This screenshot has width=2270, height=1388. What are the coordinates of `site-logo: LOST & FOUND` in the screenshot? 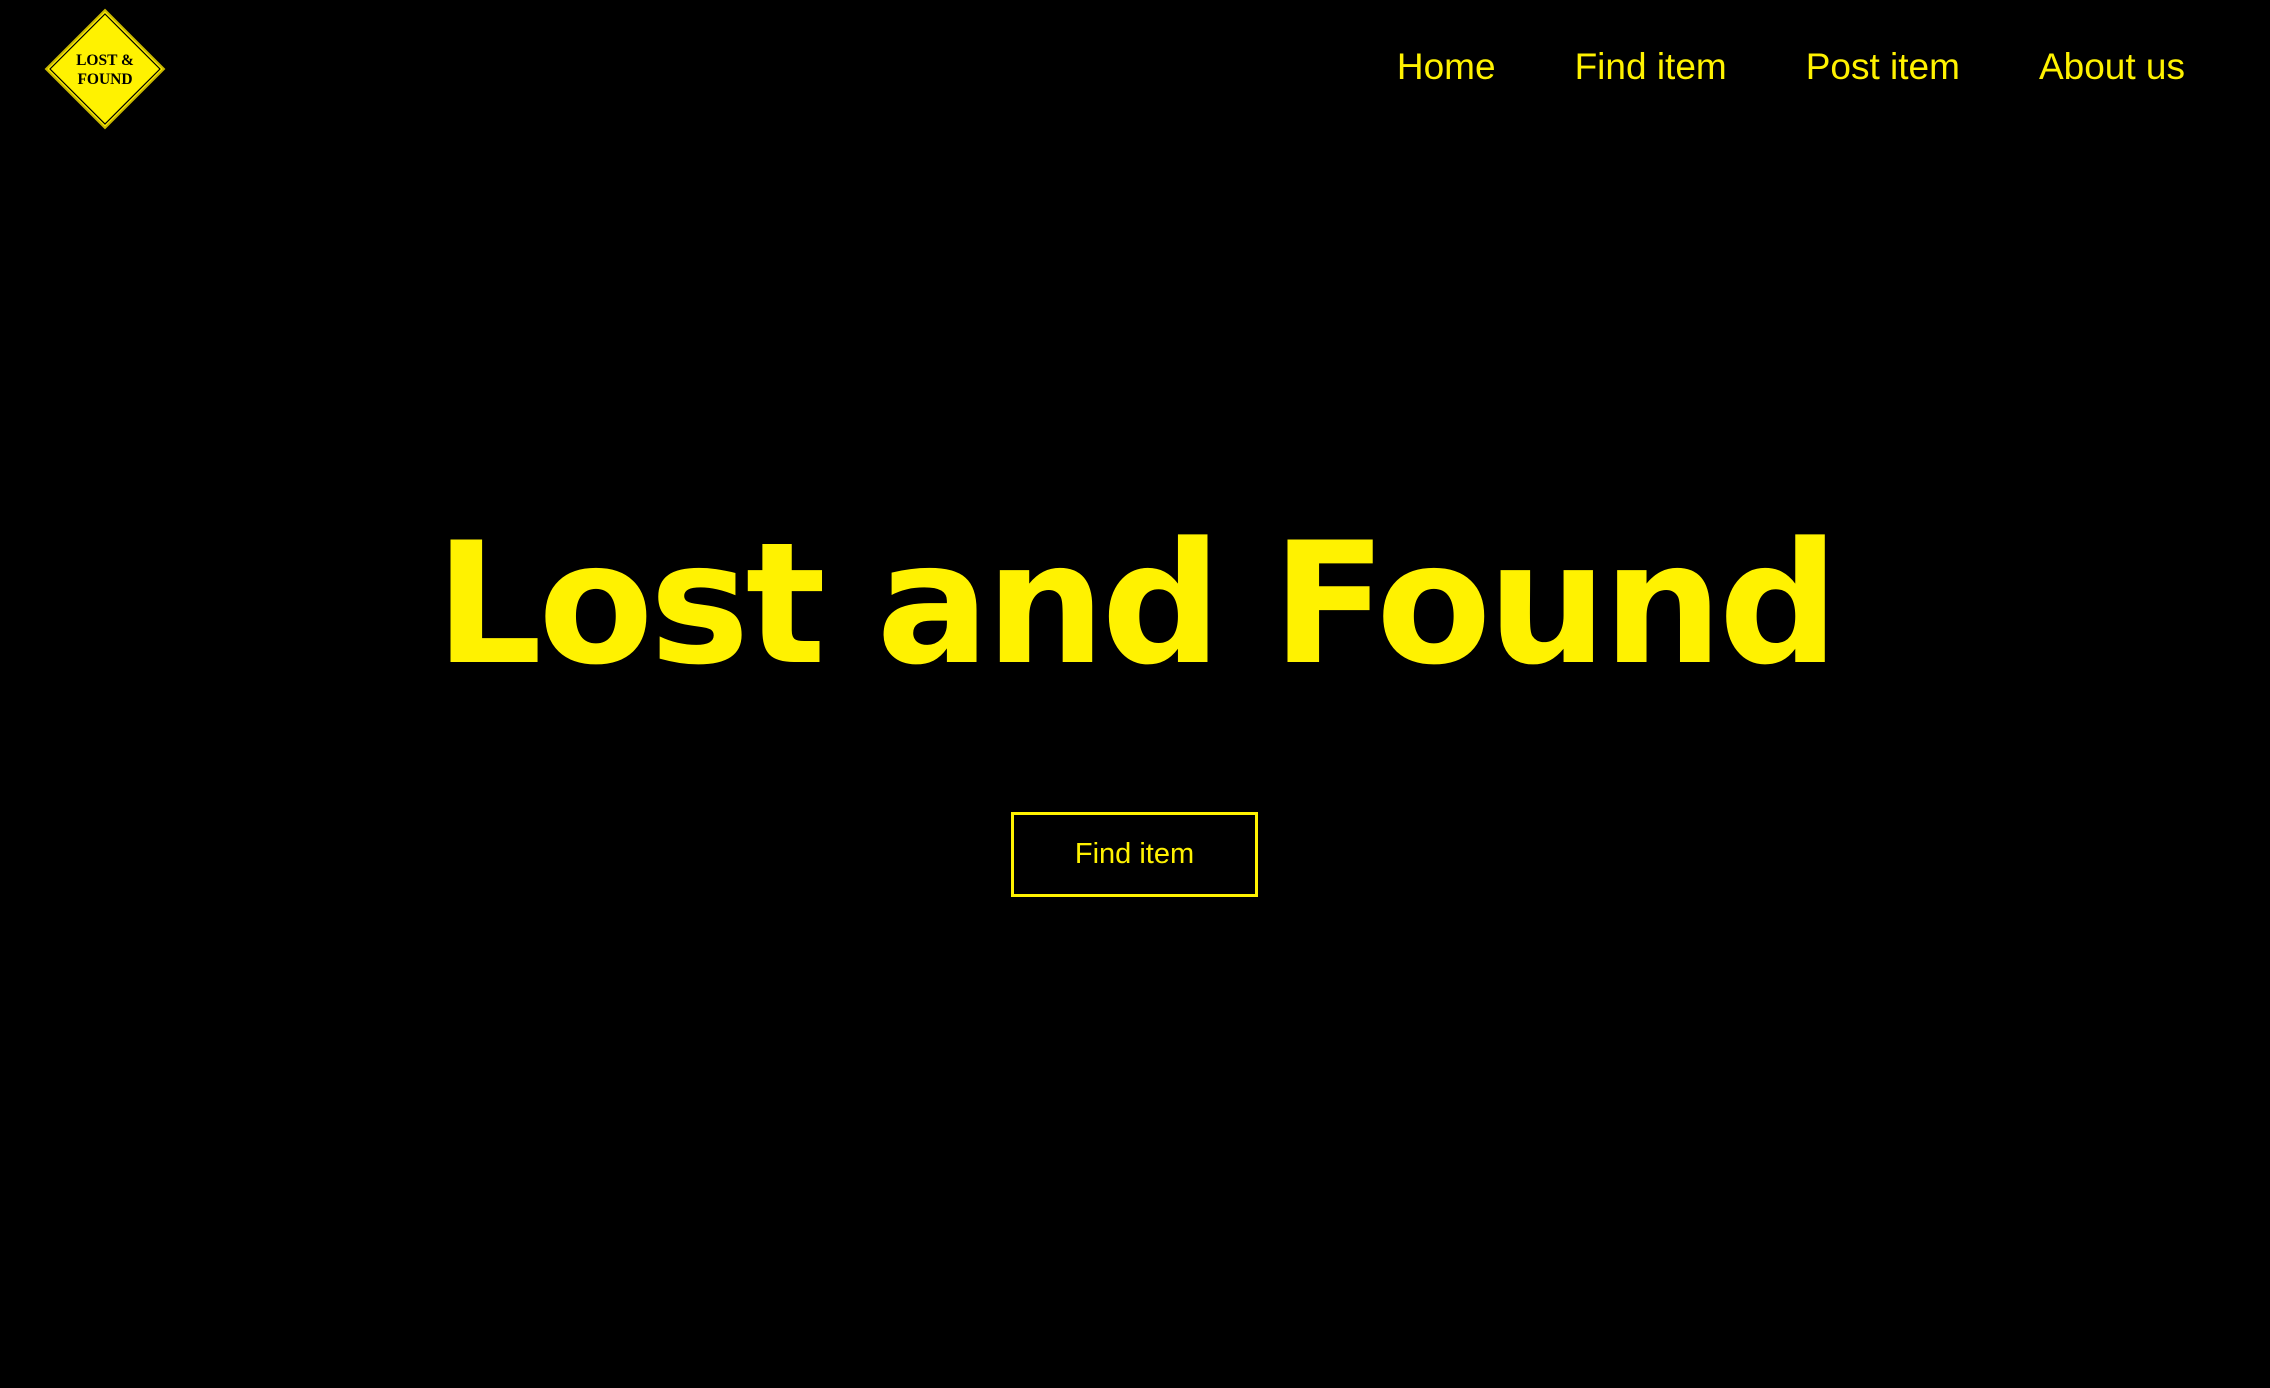 It's located at (105, 69).